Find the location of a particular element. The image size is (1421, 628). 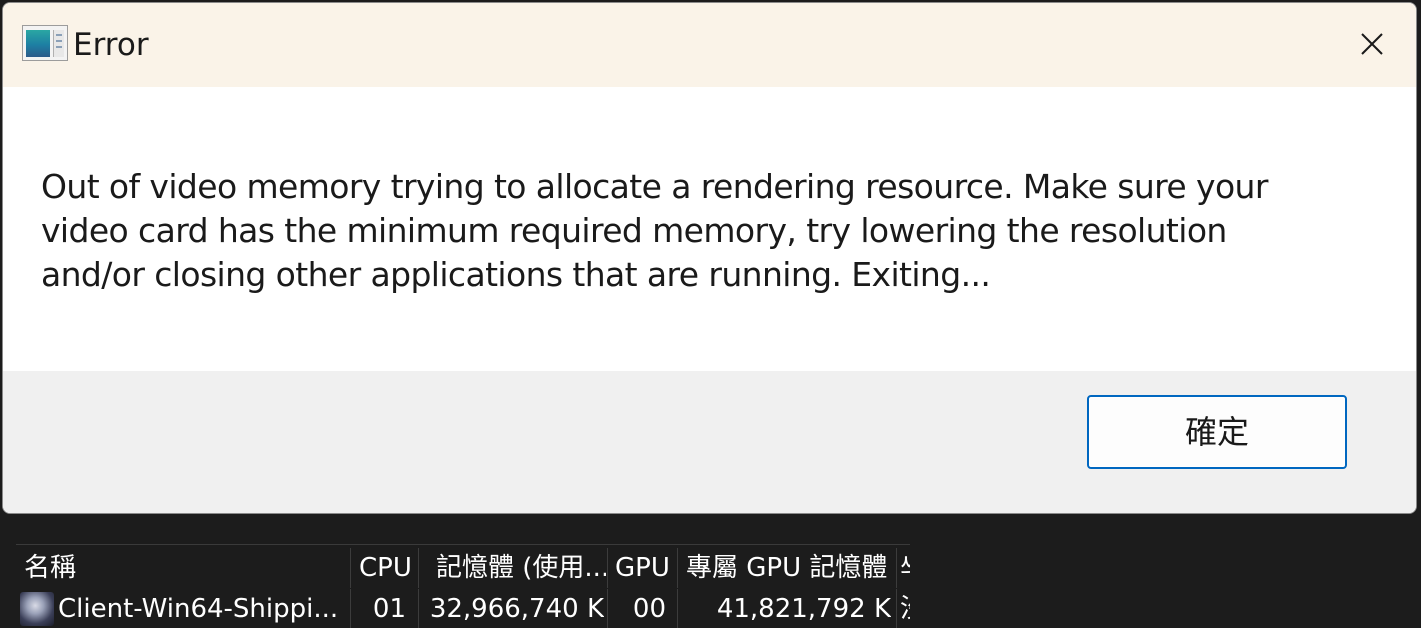

column-header-dedicated-gpu-memory: 專屬 GPU 記憶體 is located at coordinates (790, 568).